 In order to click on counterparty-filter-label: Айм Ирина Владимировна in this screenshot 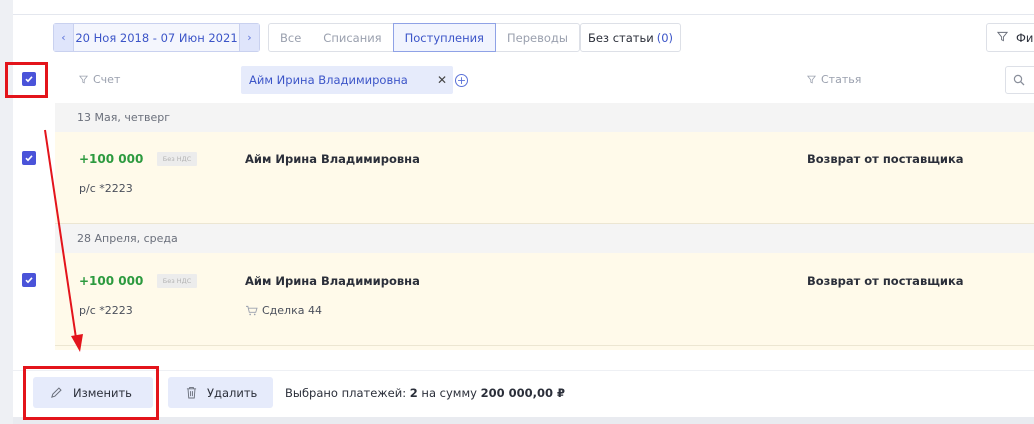, I will do `click(328, 80)`.